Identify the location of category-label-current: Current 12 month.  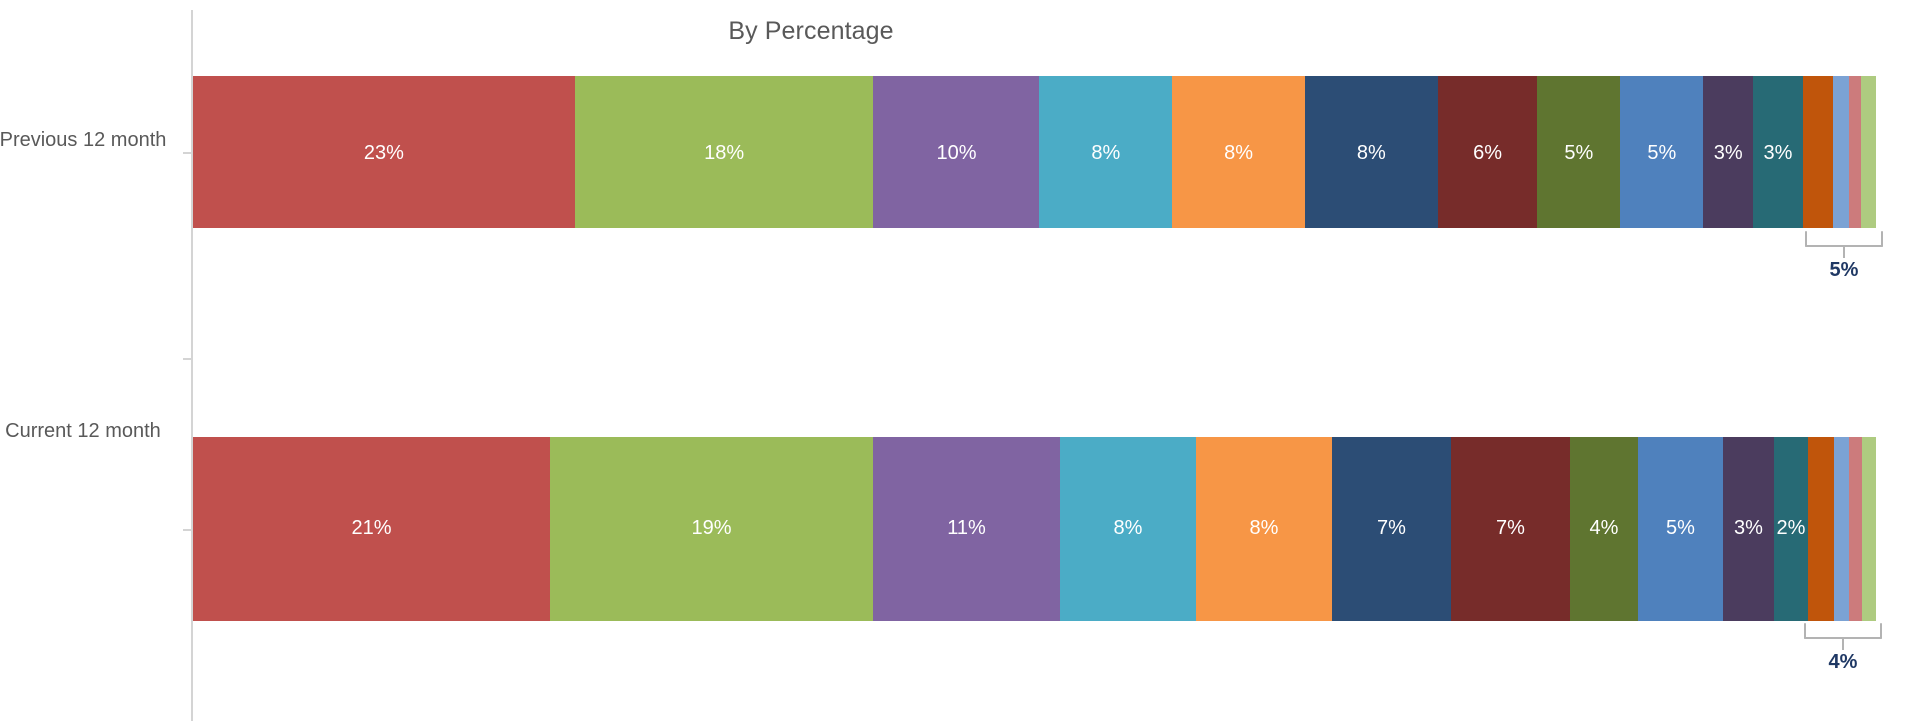
(83, 431).